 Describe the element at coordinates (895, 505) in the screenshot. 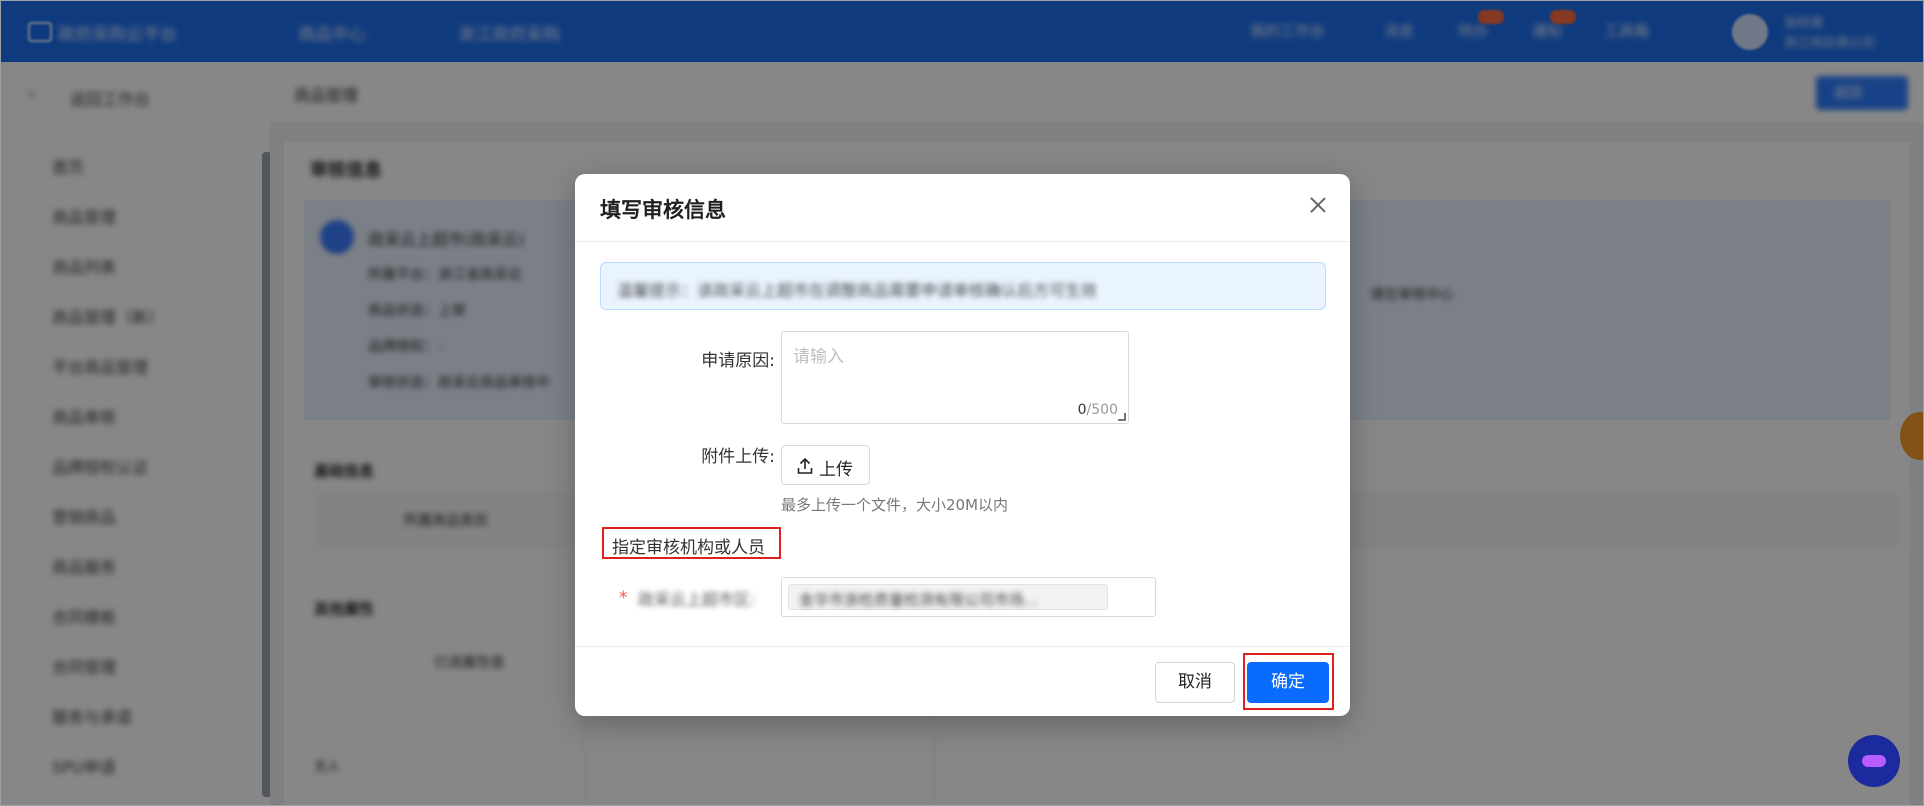

I see `upload-hint: 最多上传一个文件，大小20M以内` at that location.